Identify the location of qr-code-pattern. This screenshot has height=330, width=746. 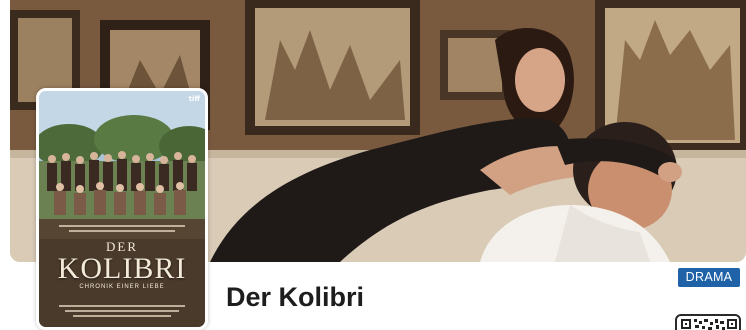
(709, 324).